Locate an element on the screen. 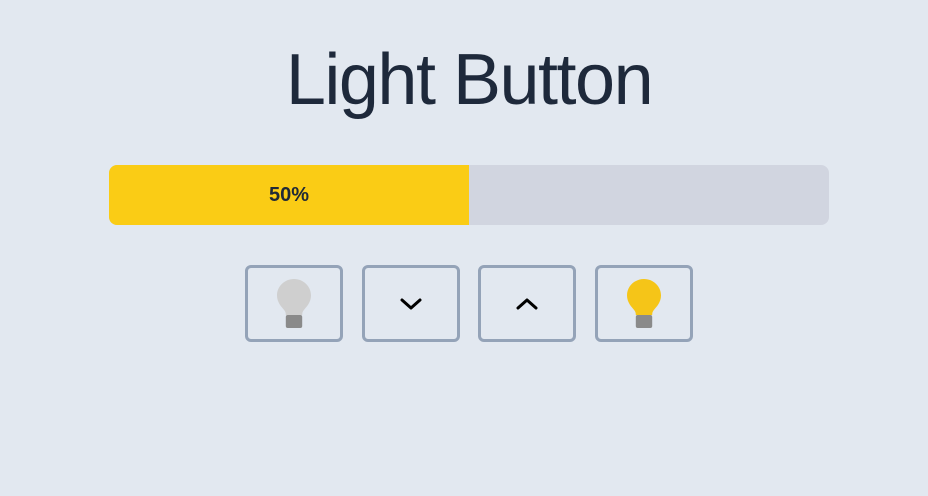 This screenshot has height=496, width=928. brightness-progress-bar: 50% is located at coordinates (469, 195).